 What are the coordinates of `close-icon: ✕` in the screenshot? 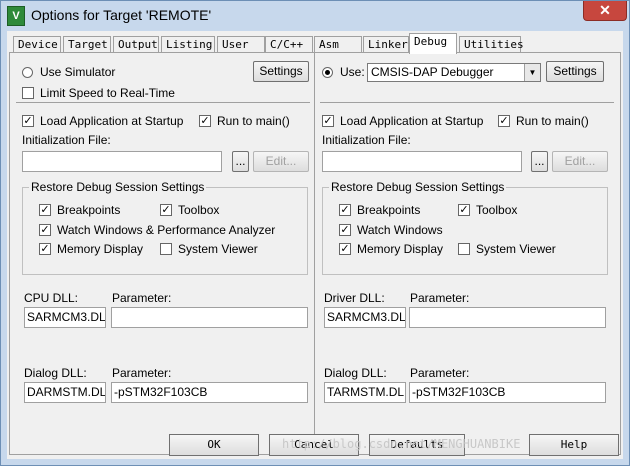 It's located at (605, 10).